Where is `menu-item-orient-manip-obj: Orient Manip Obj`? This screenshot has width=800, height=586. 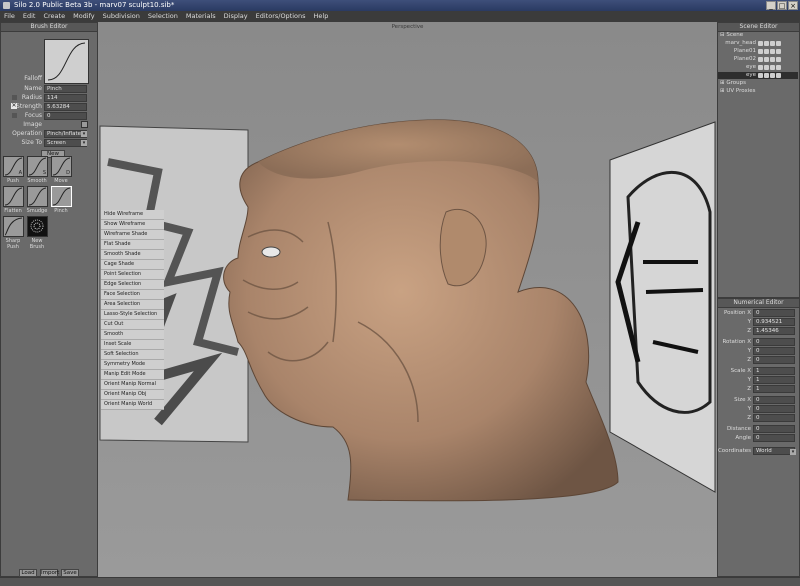 menu-item-orient-manip-obj: Orient Manip Obj is located at coordinates (132, 395).